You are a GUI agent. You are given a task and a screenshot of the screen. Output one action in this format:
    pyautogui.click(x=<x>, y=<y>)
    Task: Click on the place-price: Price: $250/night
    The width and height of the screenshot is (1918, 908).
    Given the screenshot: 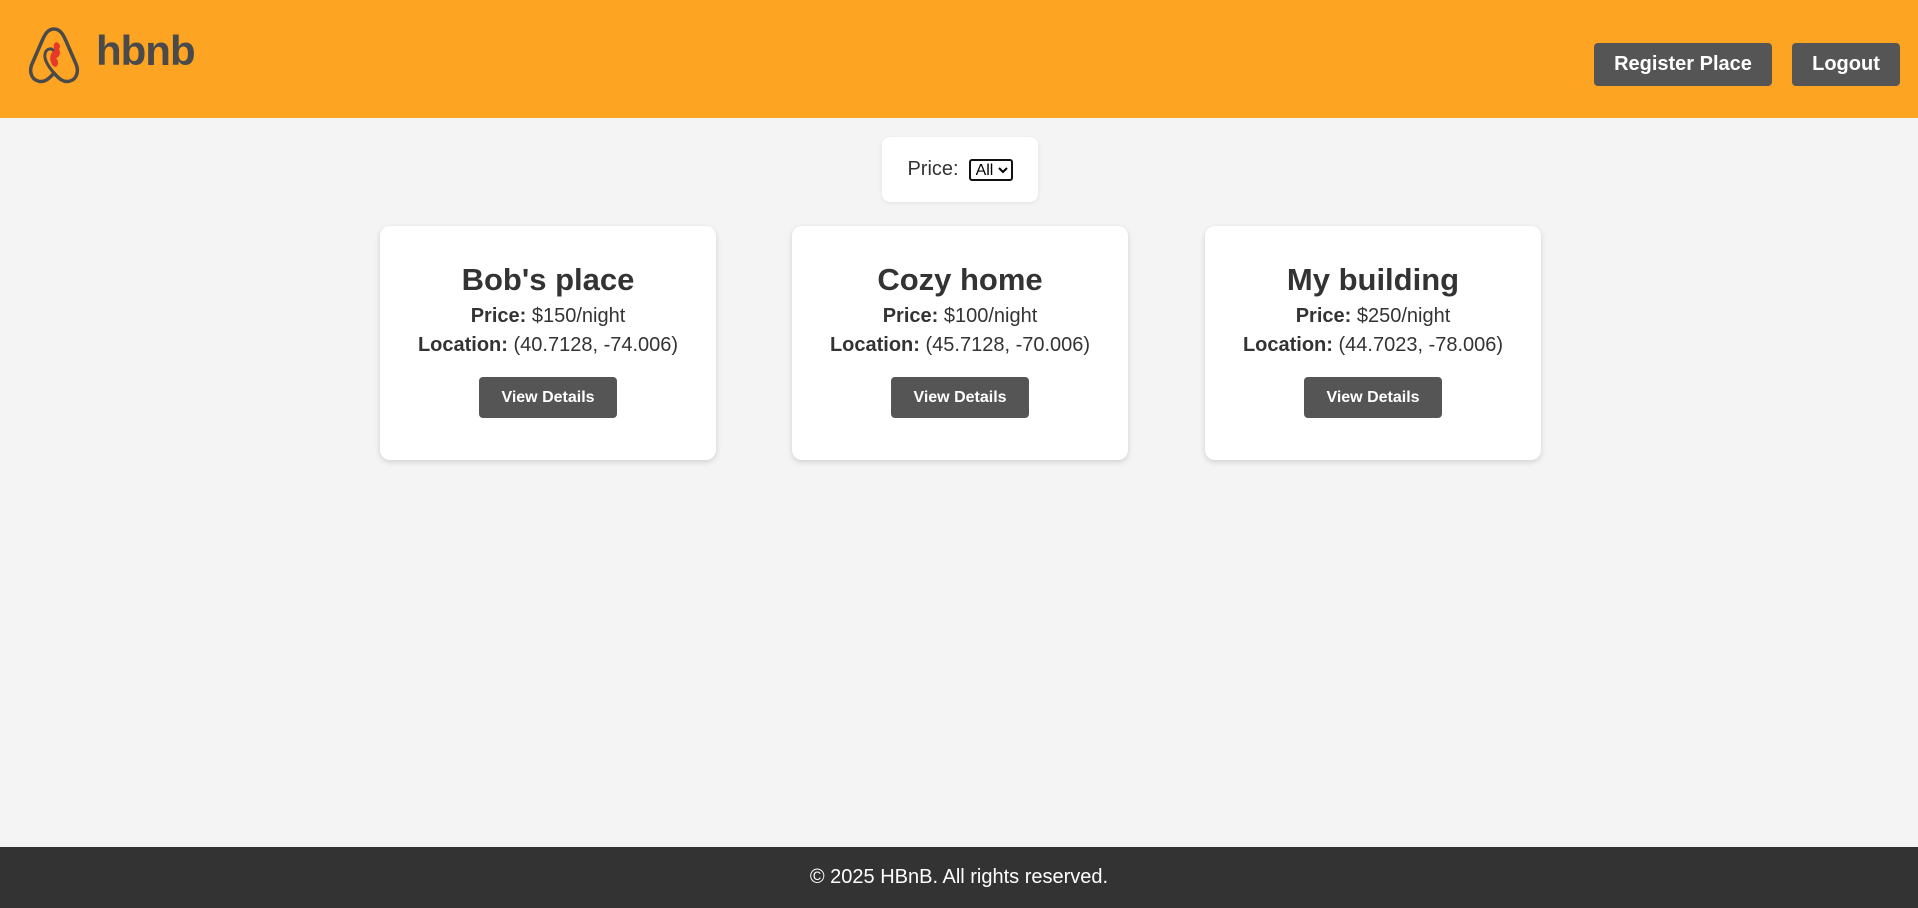 What is the action you would take?
    pyautogui.click(x=1373, y=316)
    